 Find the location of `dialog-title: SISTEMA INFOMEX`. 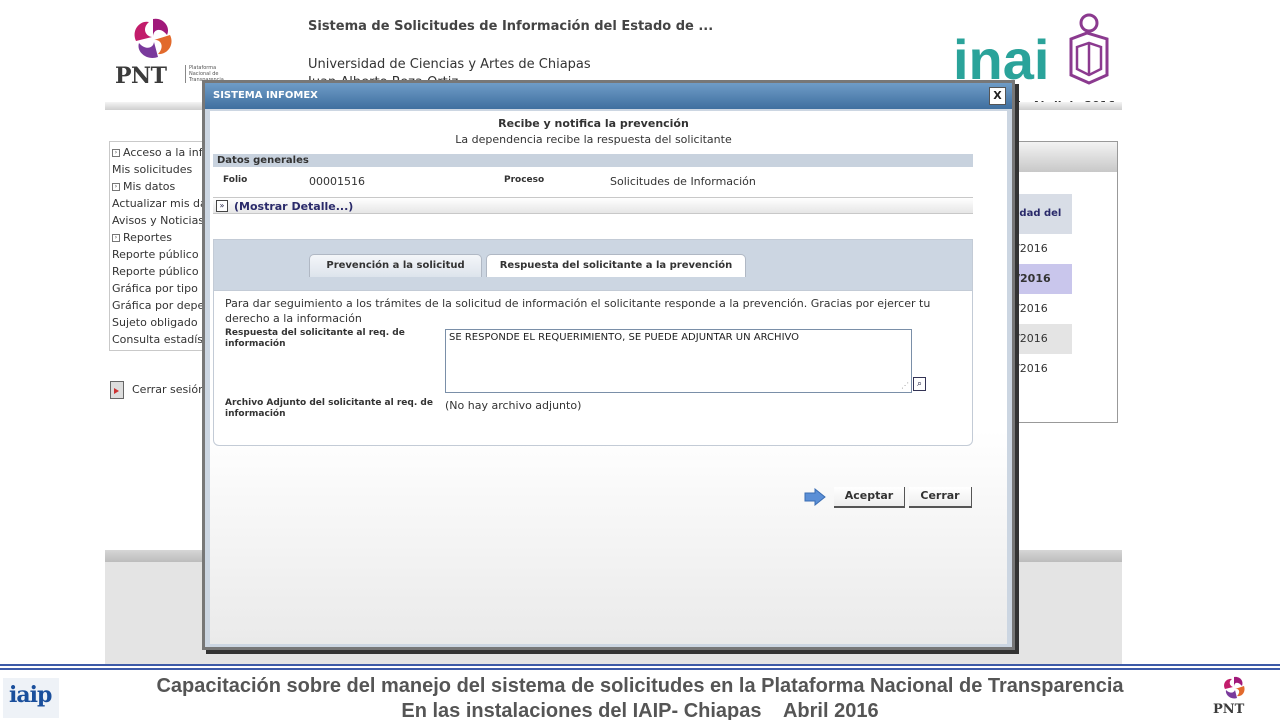

dialog-title: SISTEMA INFOMEX is located at coordinates (265, 95).